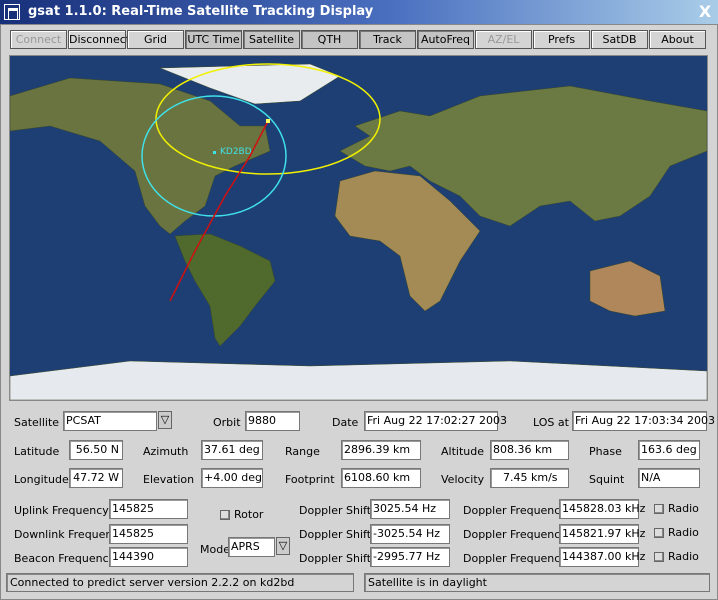 This screenshot has width=718, height=600. What do you see at coordinates (148, 509) in the screenshot?
I see `uplink-field: 145825` at bounding box center [148, 509].